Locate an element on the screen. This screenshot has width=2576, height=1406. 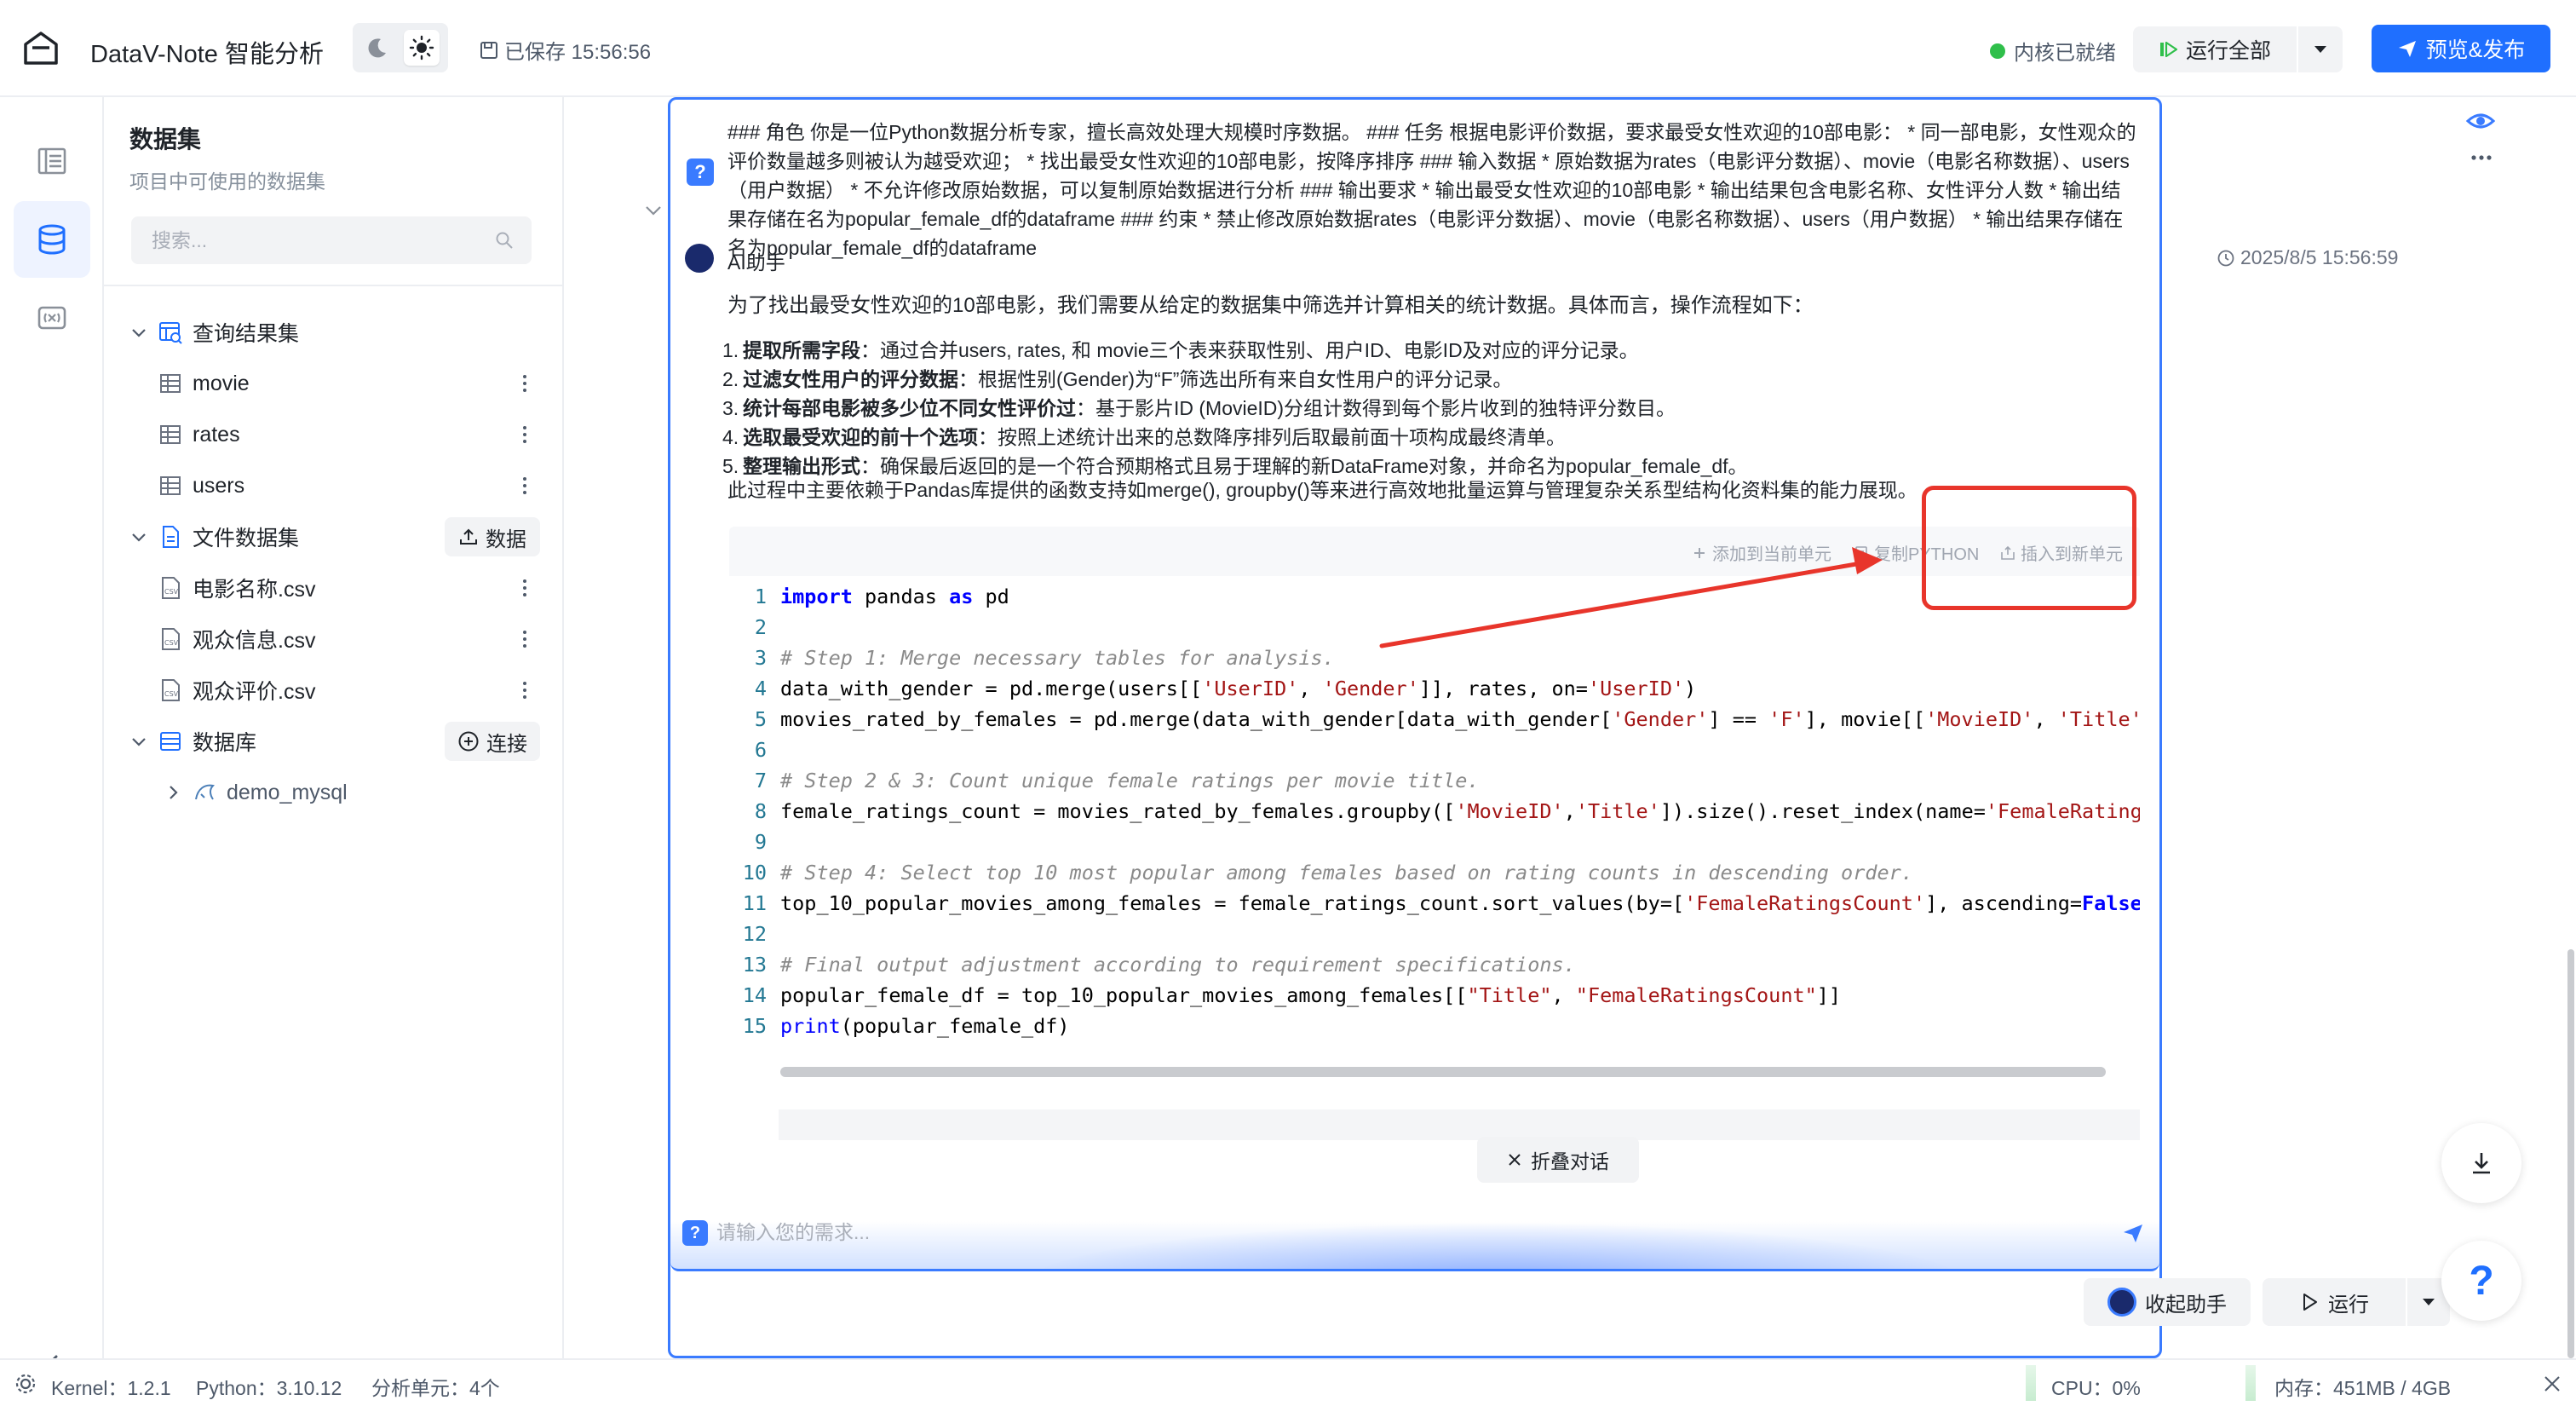
tree-item-demo-mysql: demo_mysql is located at coordinates (256, 792).